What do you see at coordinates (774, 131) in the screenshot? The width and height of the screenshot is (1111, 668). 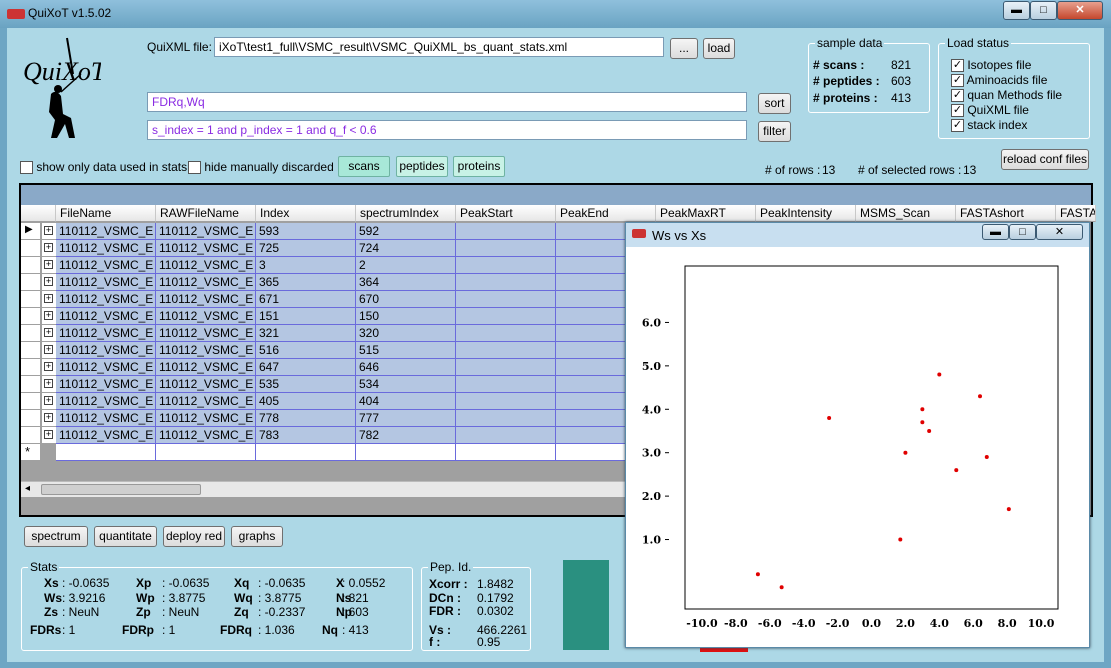 I see `filter-button: filter` at bounding box center [774, 131].